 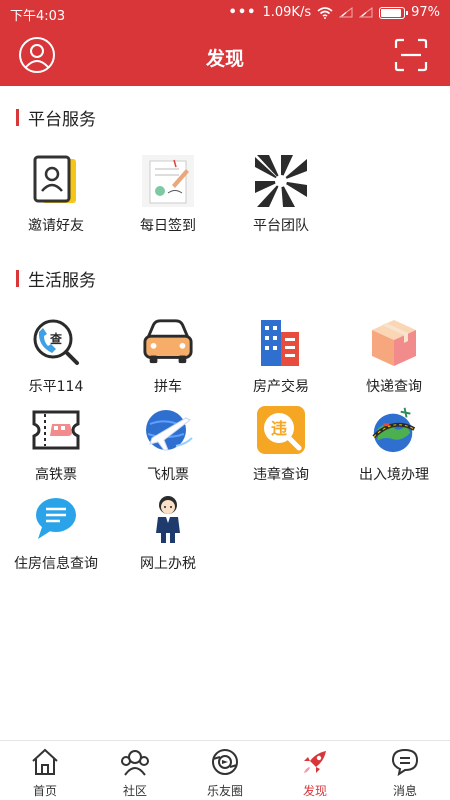 I want to click on flight-ticket-item: 飞机票, so click(x=168, y=444).